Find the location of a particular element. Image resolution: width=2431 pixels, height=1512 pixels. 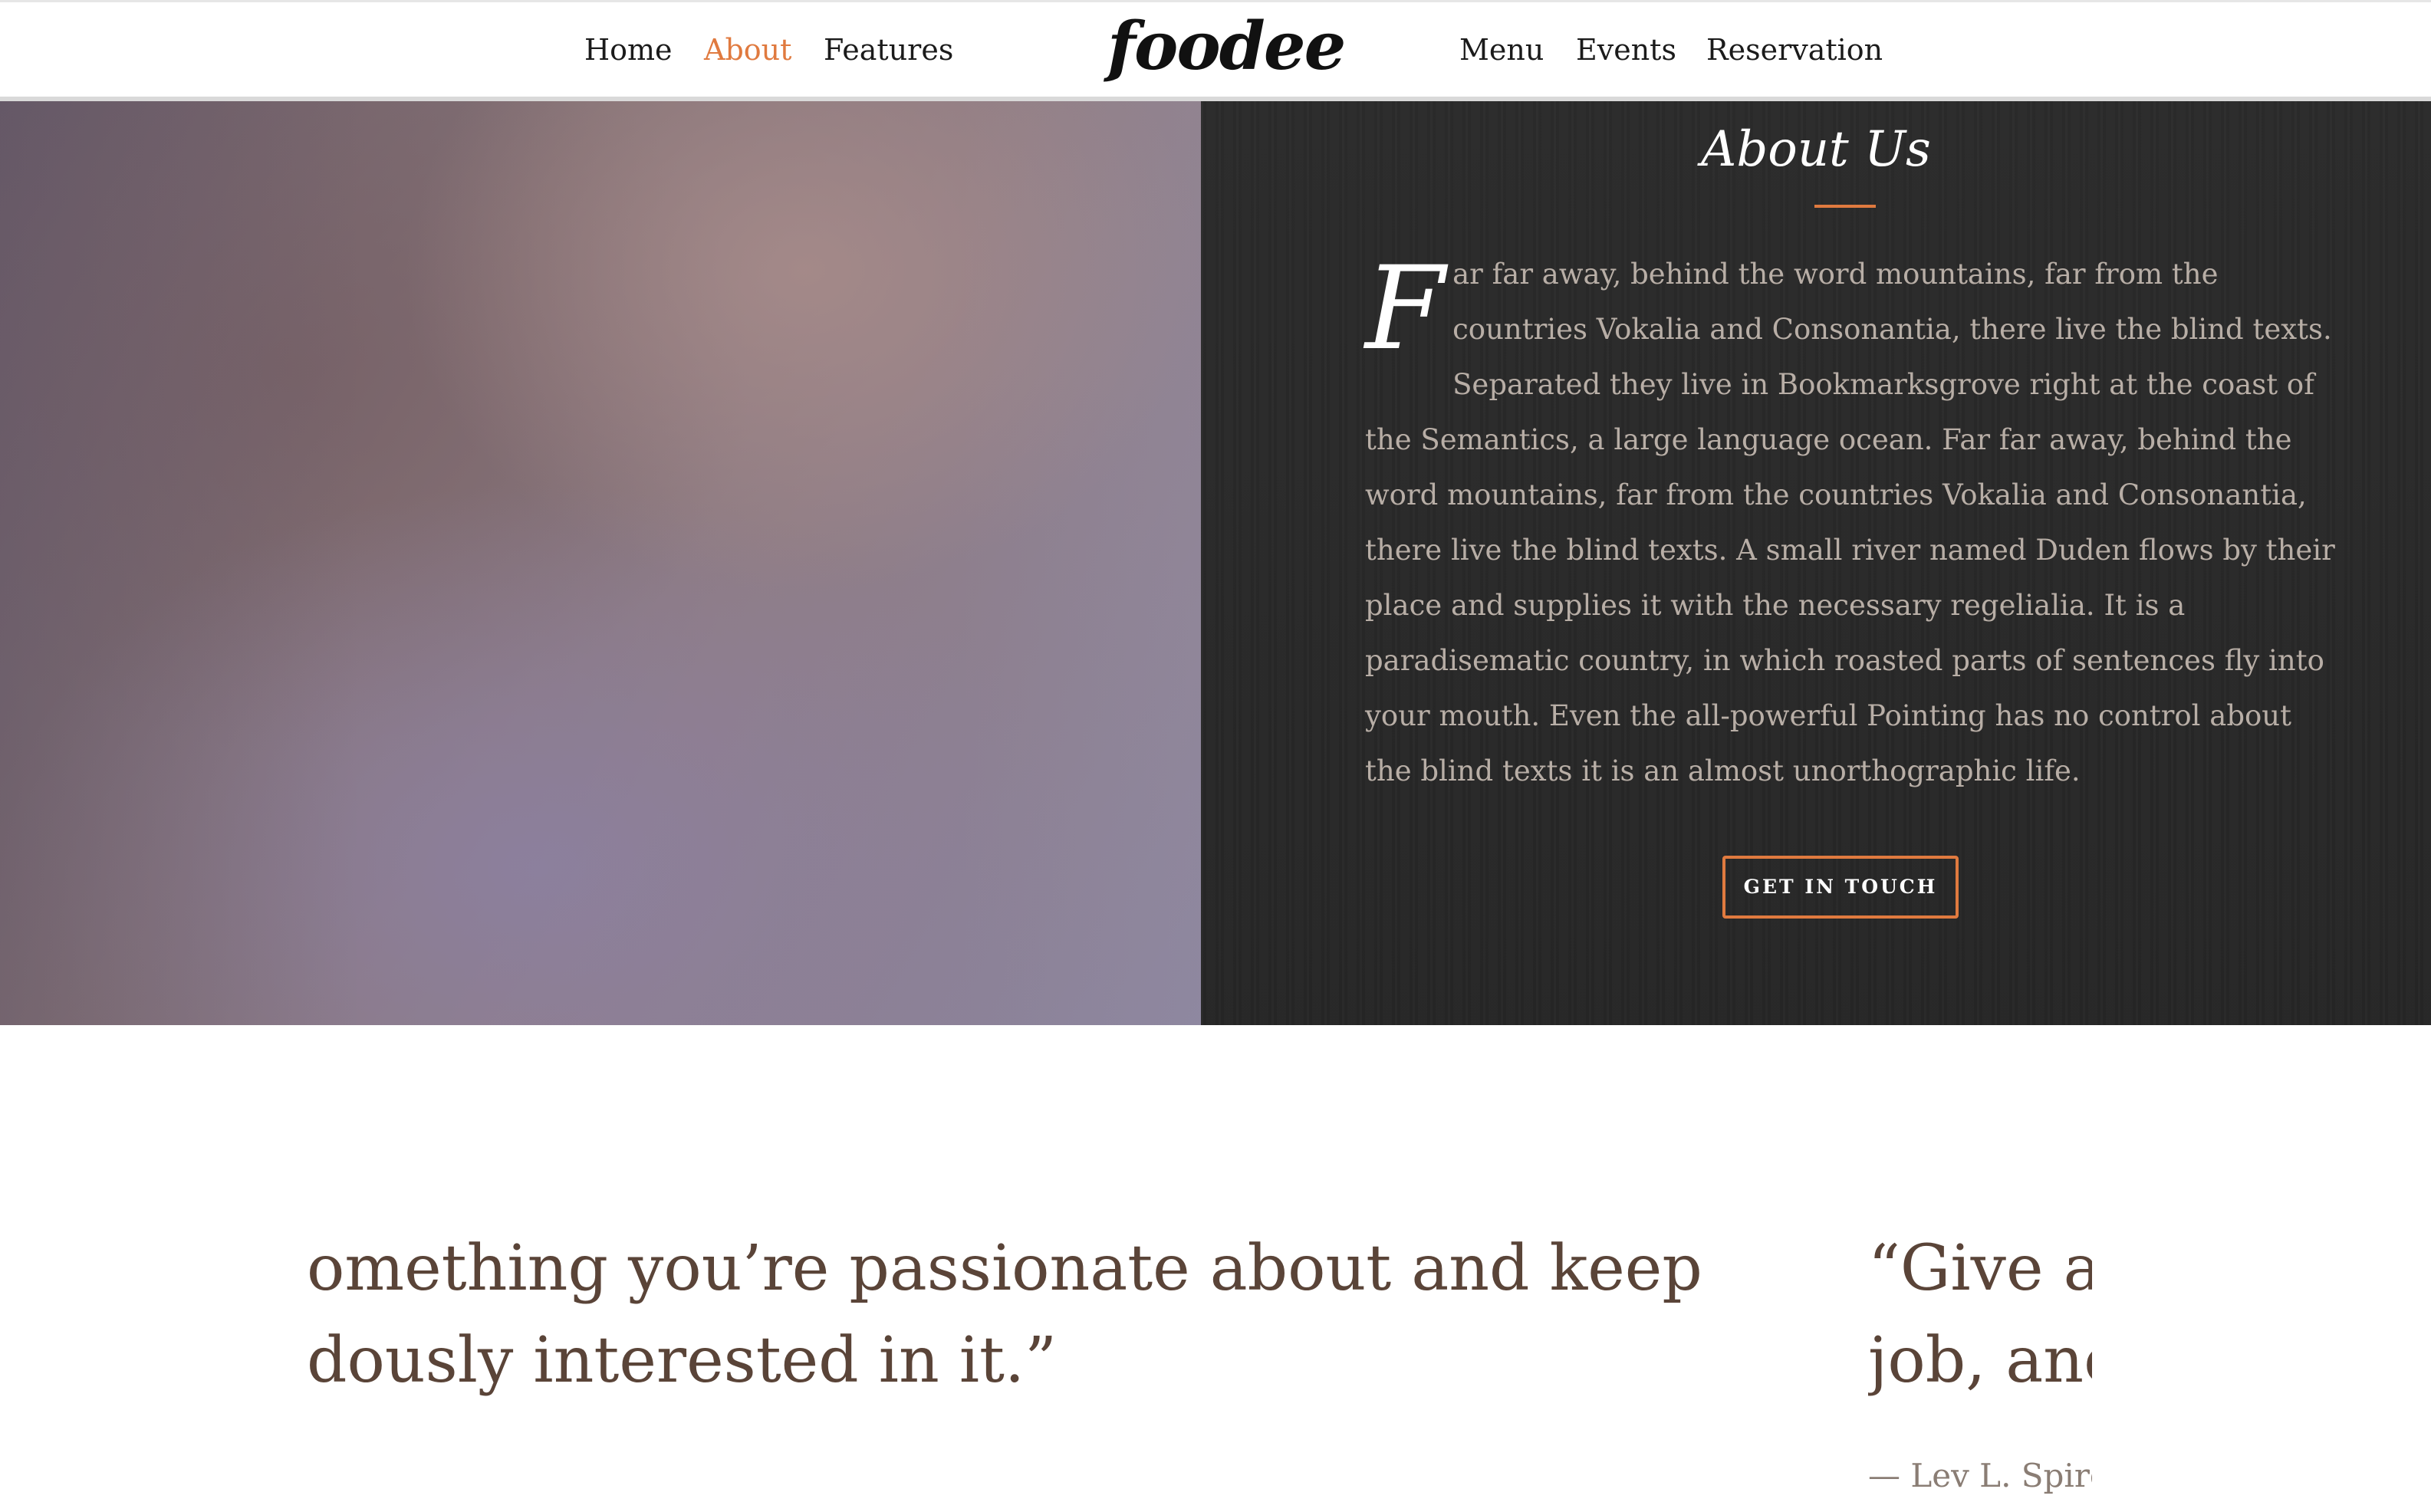

about-title: About Us is located at coordinates (1816, 149).